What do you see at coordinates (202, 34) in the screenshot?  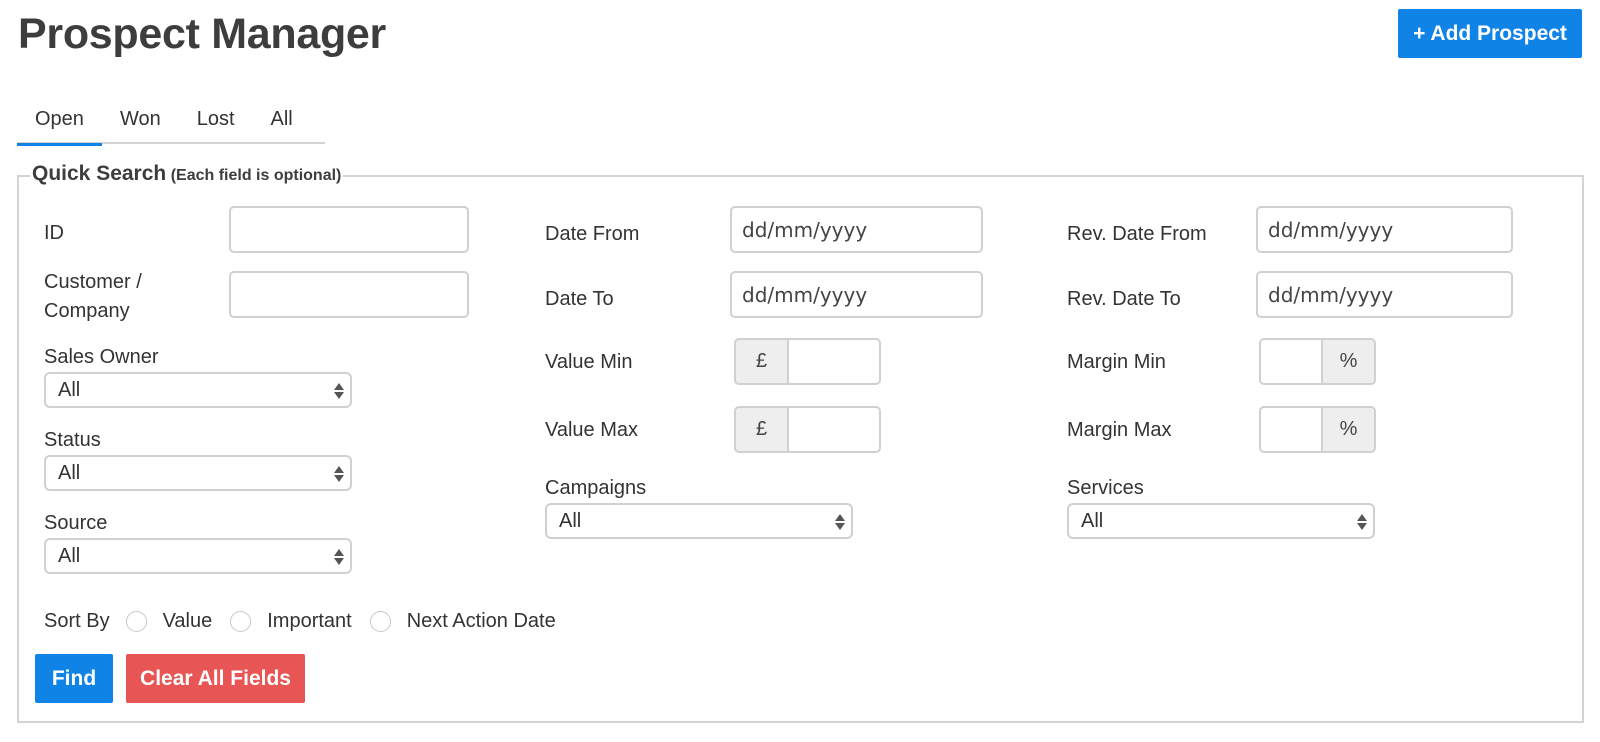 I see `page-title: Prospect Manager` at bounding box center [202, 34].